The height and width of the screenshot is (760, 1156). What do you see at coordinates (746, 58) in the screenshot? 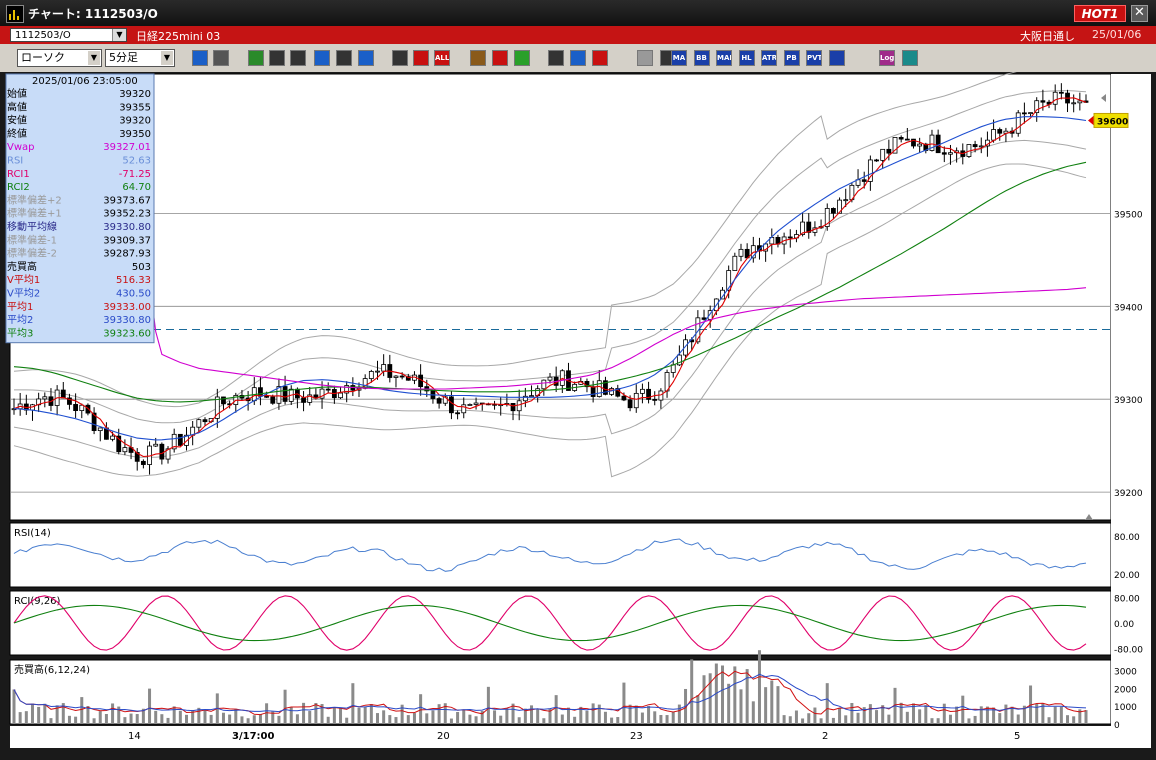
I see `hl-icon: HL` at bounding box center [746, 58].